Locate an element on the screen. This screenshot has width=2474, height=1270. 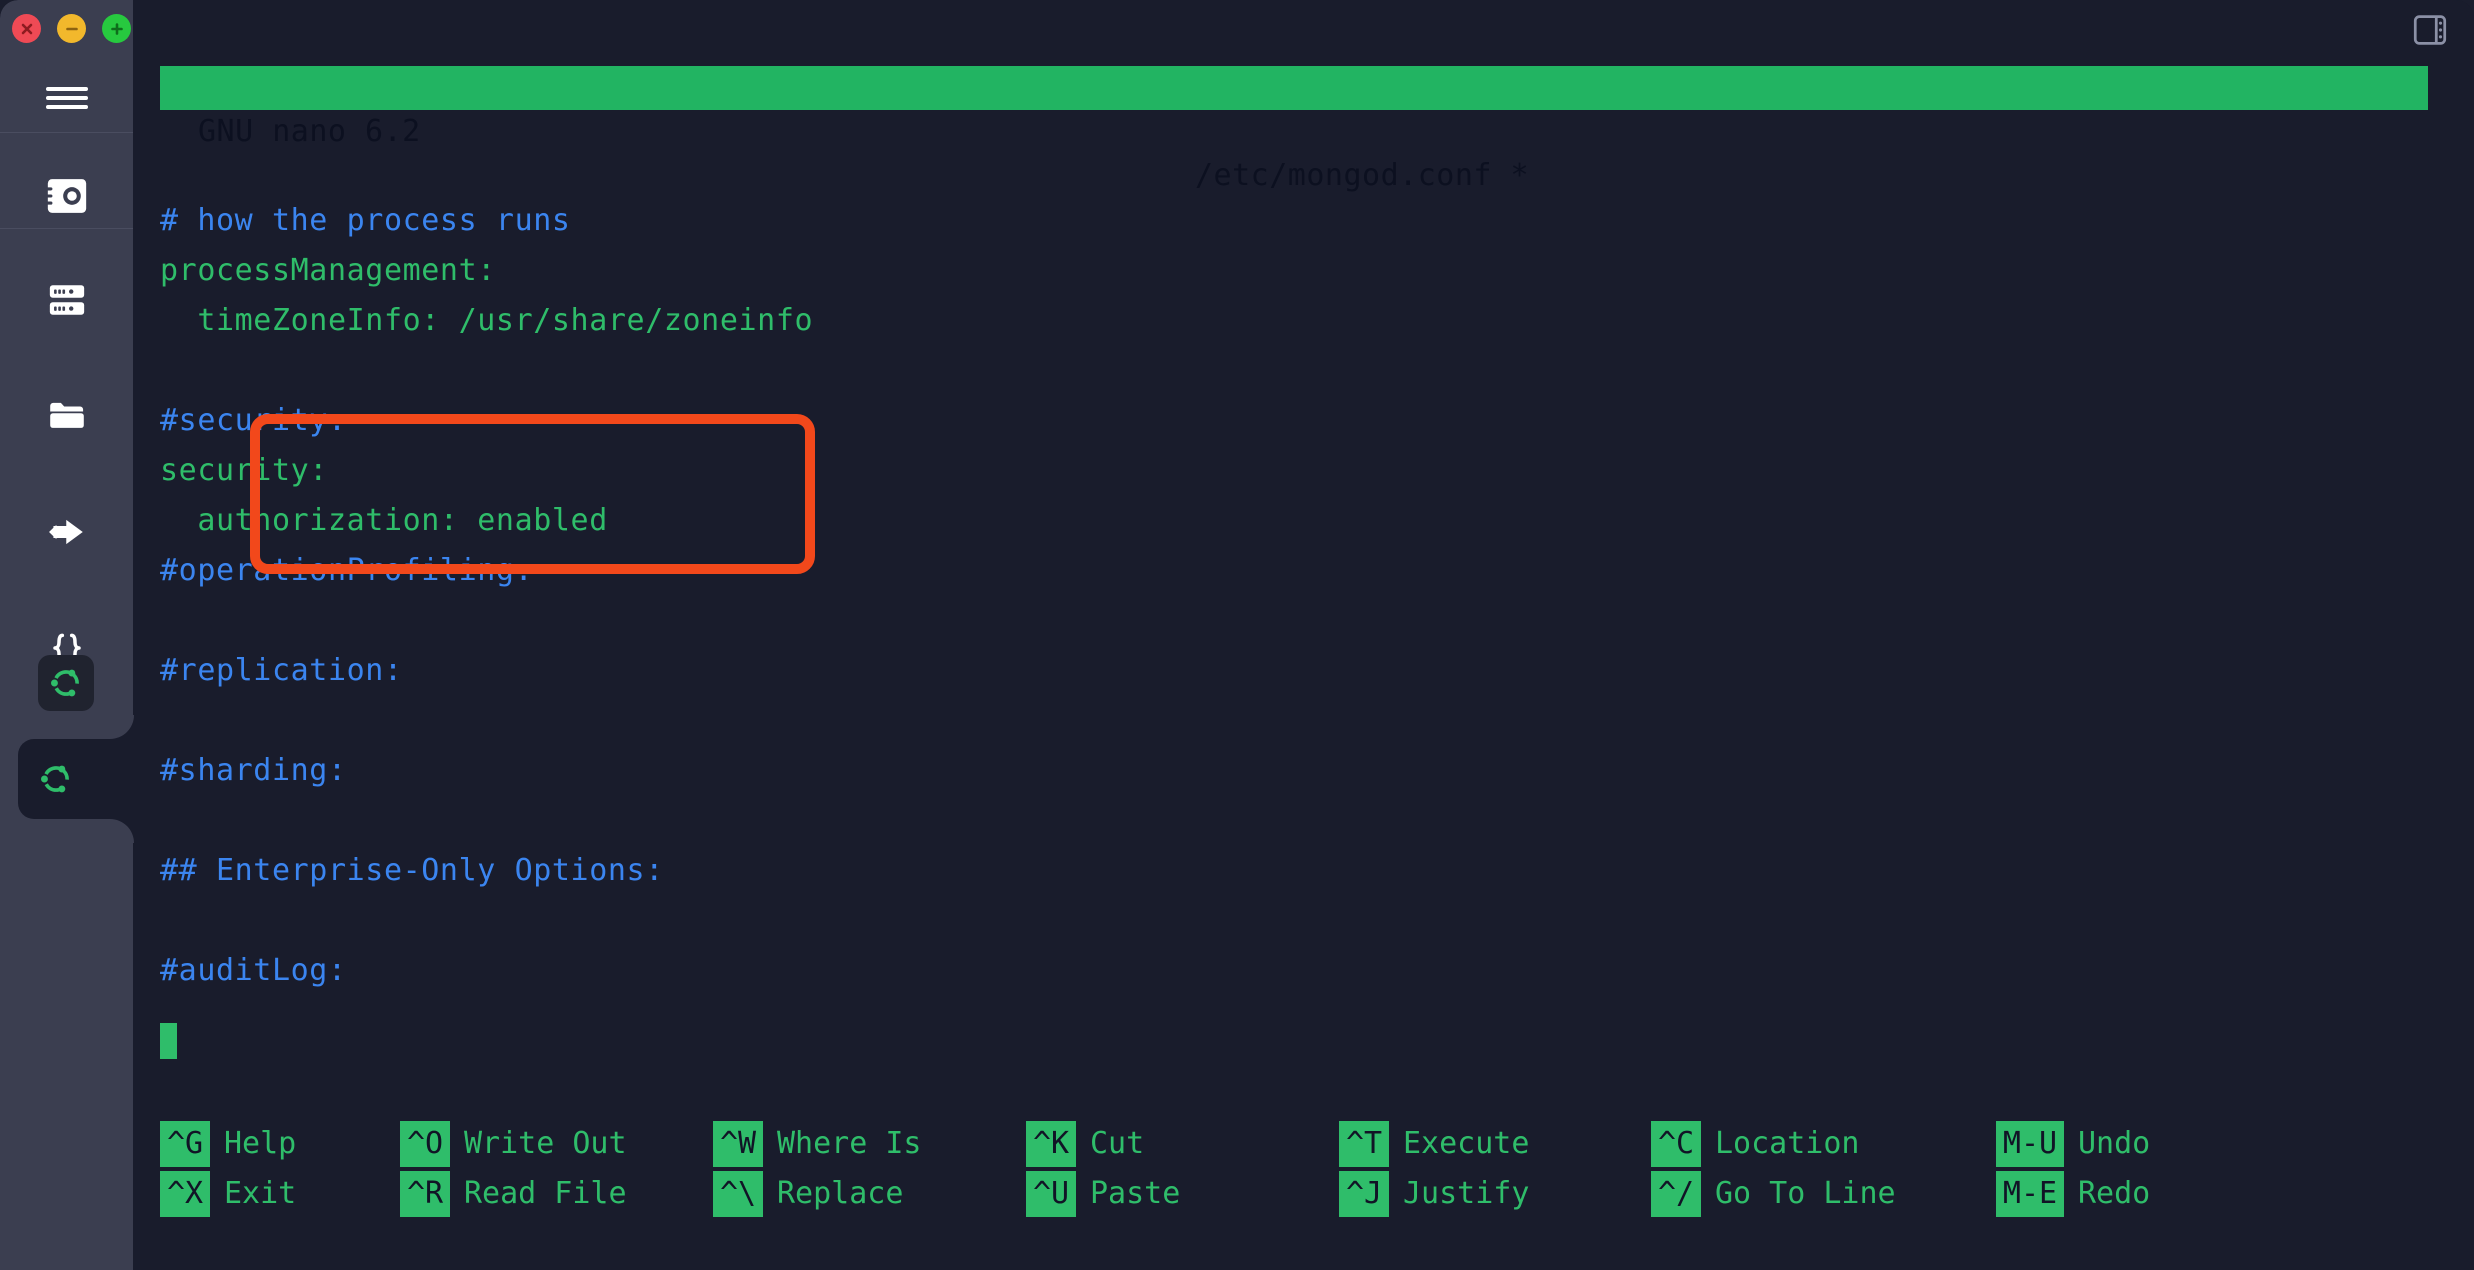
close-icon is located at coordinates (26, 28).